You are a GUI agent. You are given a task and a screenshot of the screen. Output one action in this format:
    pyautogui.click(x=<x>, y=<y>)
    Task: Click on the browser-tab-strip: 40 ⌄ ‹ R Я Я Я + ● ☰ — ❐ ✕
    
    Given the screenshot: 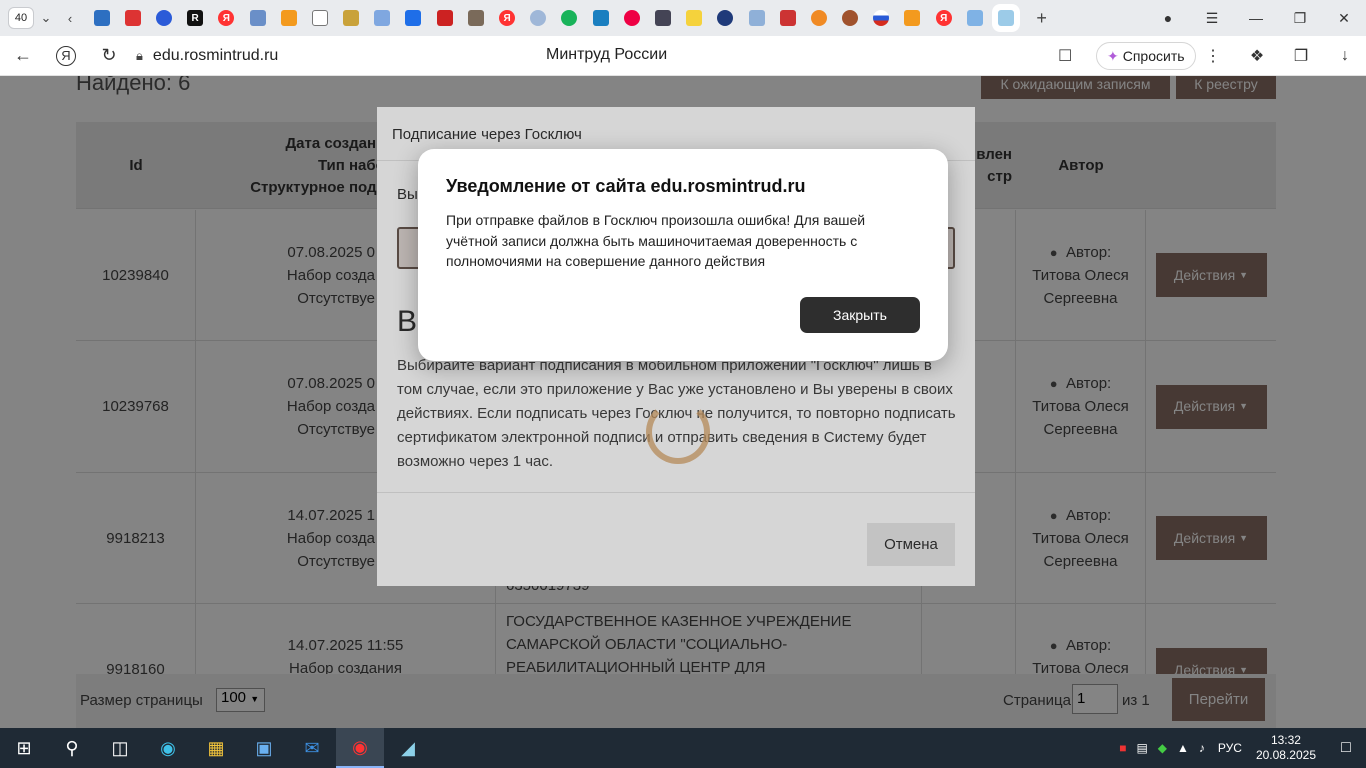 What is the action you would take?
    pyautogui.click(x=683, y=18)
    